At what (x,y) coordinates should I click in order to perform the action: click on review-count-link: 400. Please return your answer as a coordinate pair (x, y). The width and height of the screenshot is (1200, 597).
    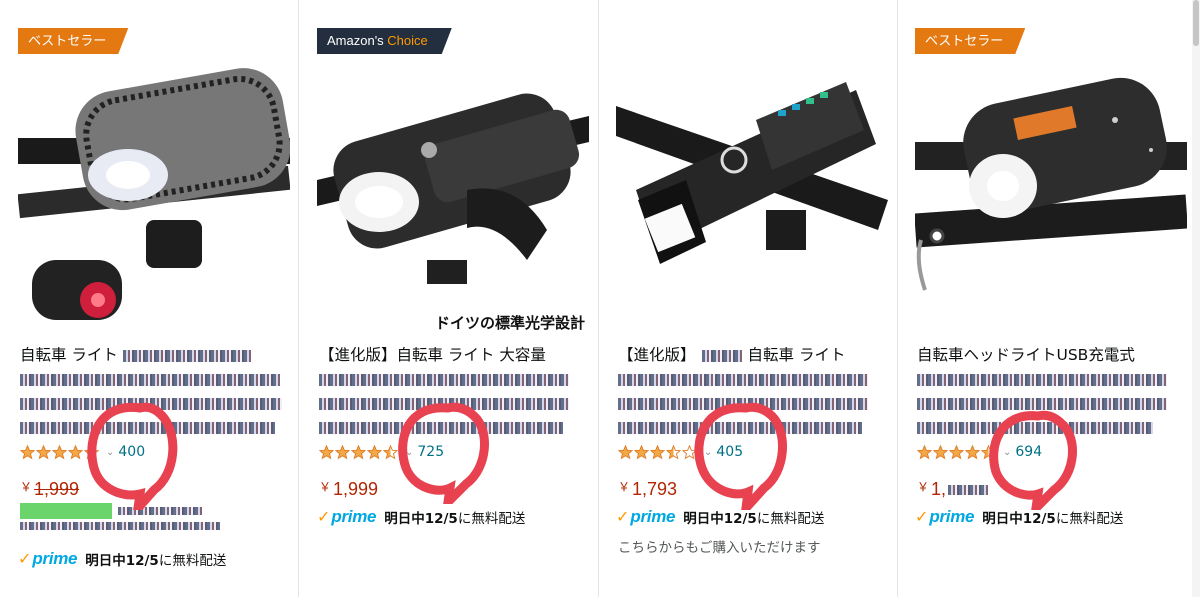
    Looking at the image, I should click on (131, 452).